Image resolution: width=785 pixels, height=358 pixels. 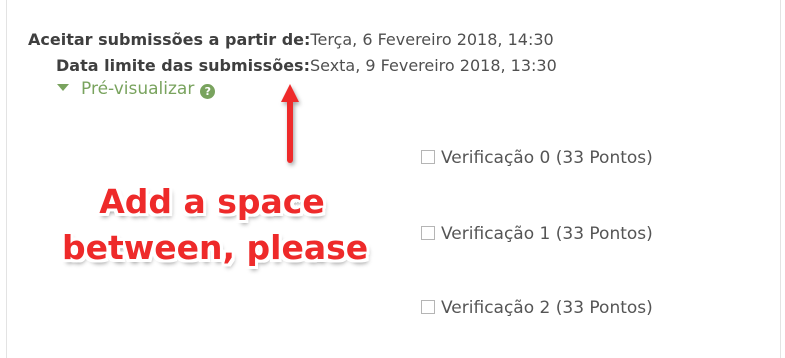 I want to click on left-frame-border, so click(x=6, y=179).